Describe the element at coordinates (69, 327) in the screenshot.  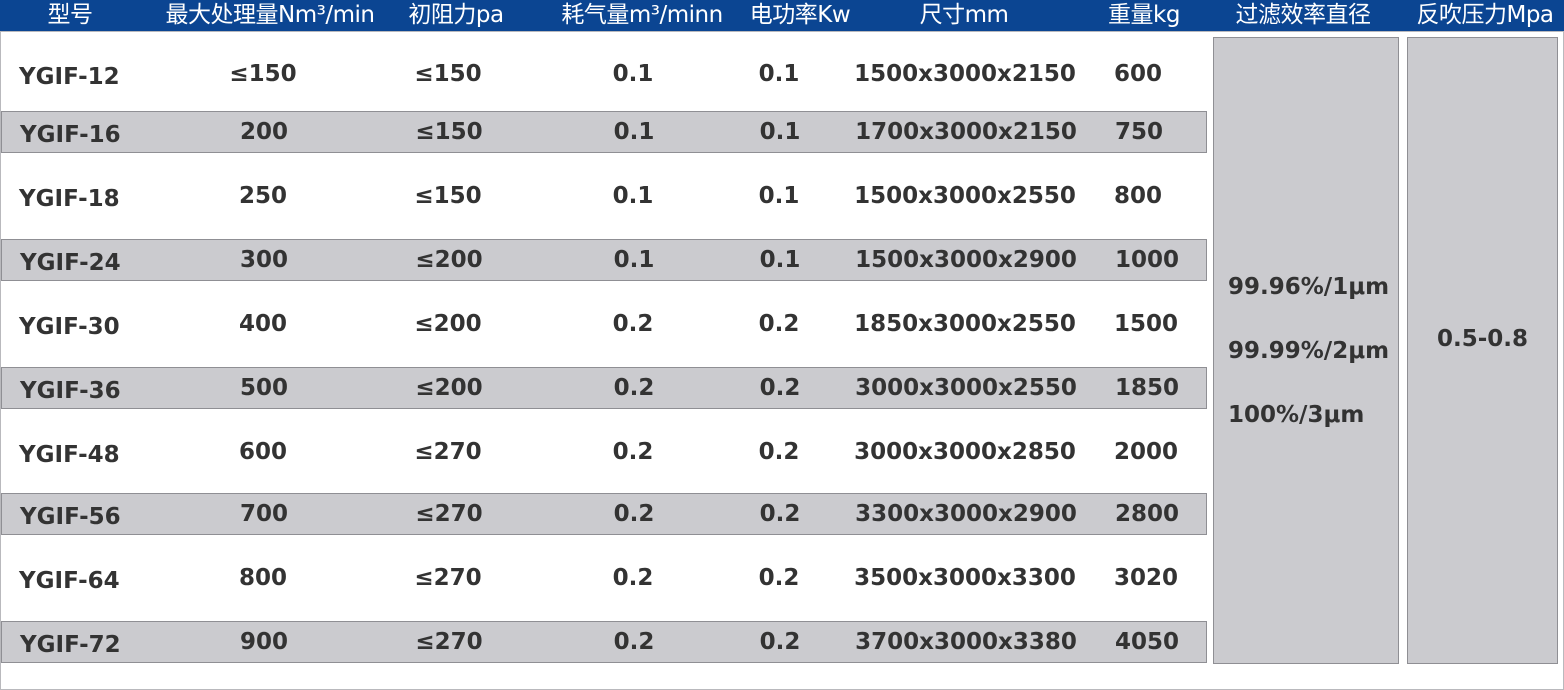
I see `cell-model: YGIF-30` at that location.